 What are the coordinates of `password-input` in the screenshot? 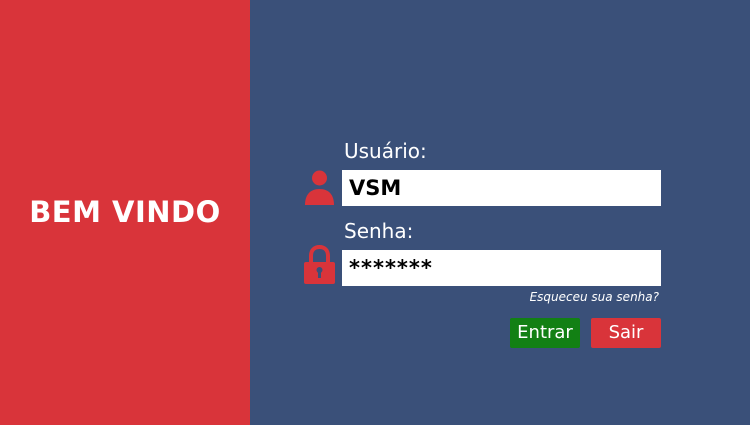 It's located at (501, 268).